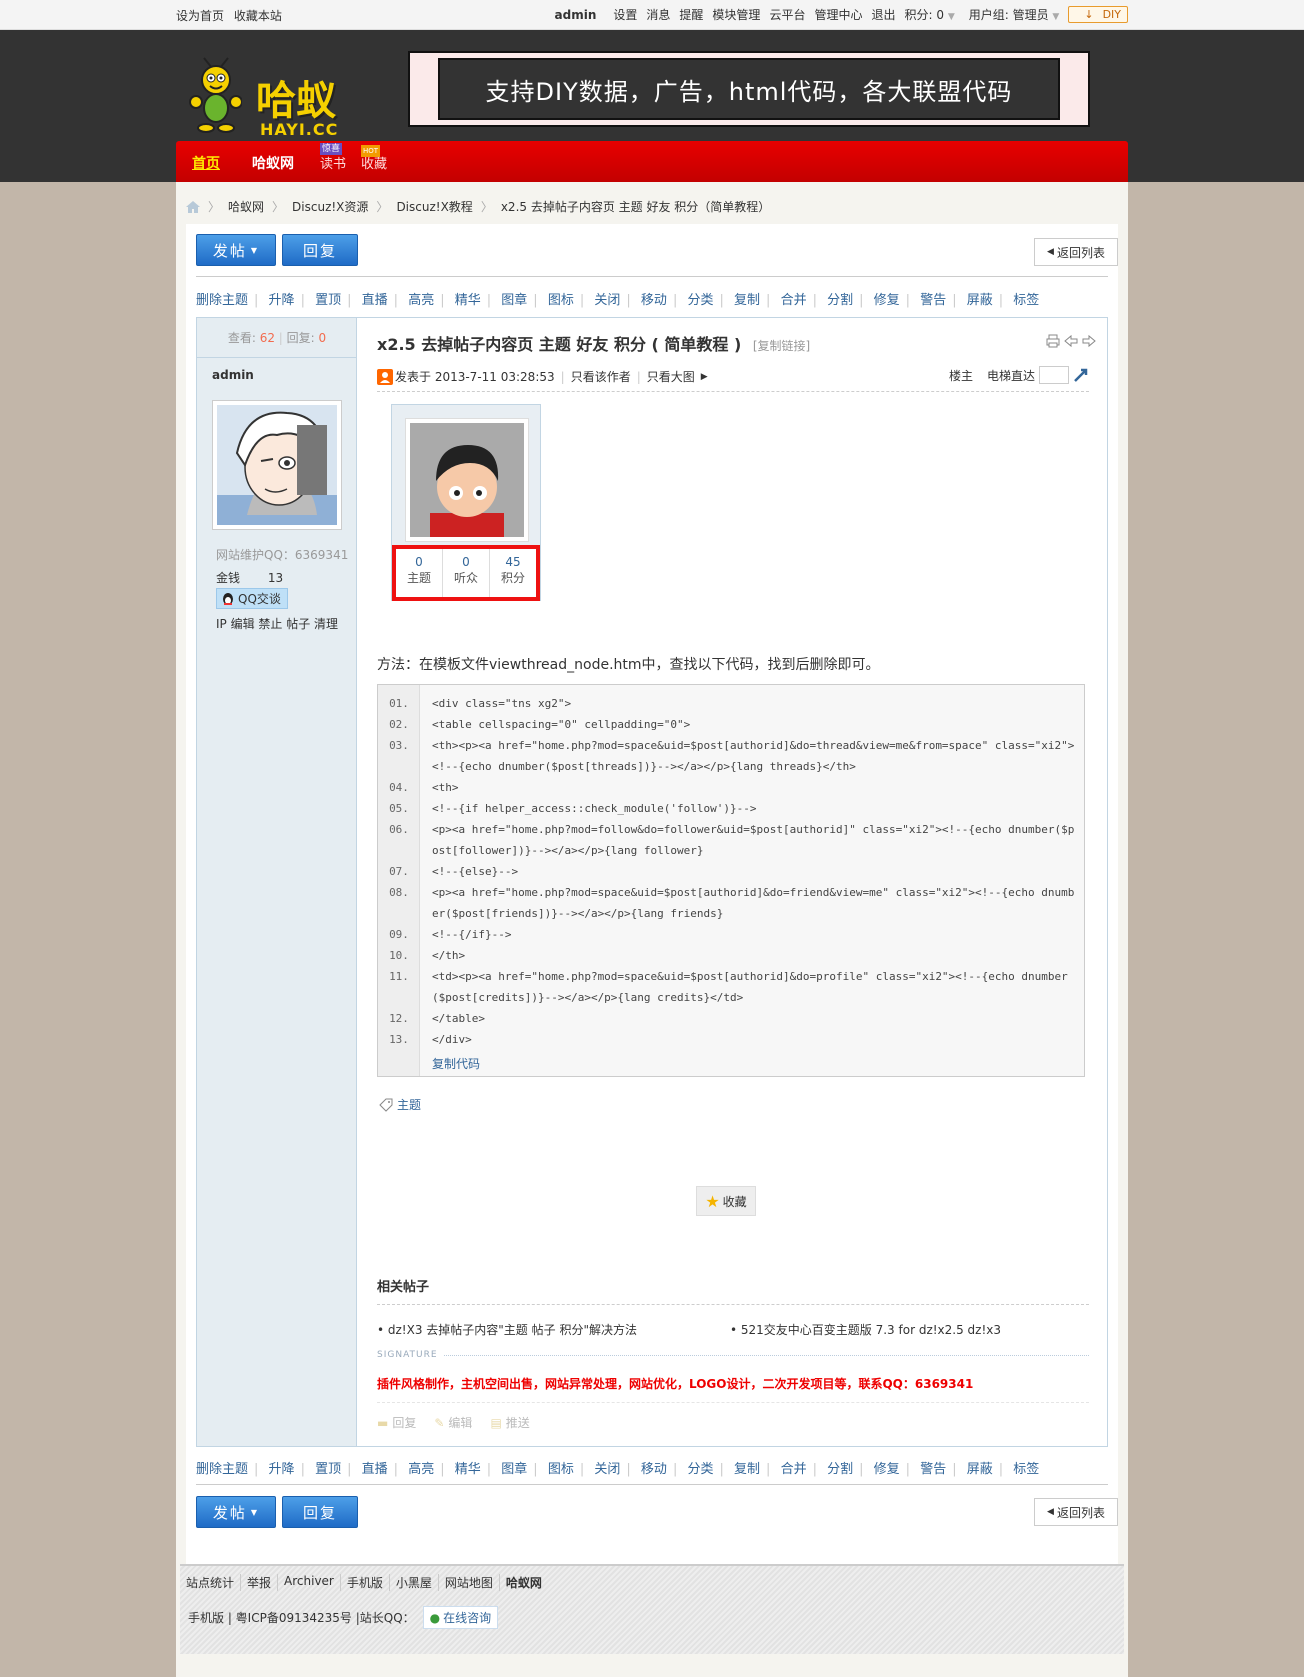 This screenshot has width=1304, height=1677. Describe the element at coordinates (671, 376) in the screenshot. I see `only-big-images-link: 只看大图` at that location.